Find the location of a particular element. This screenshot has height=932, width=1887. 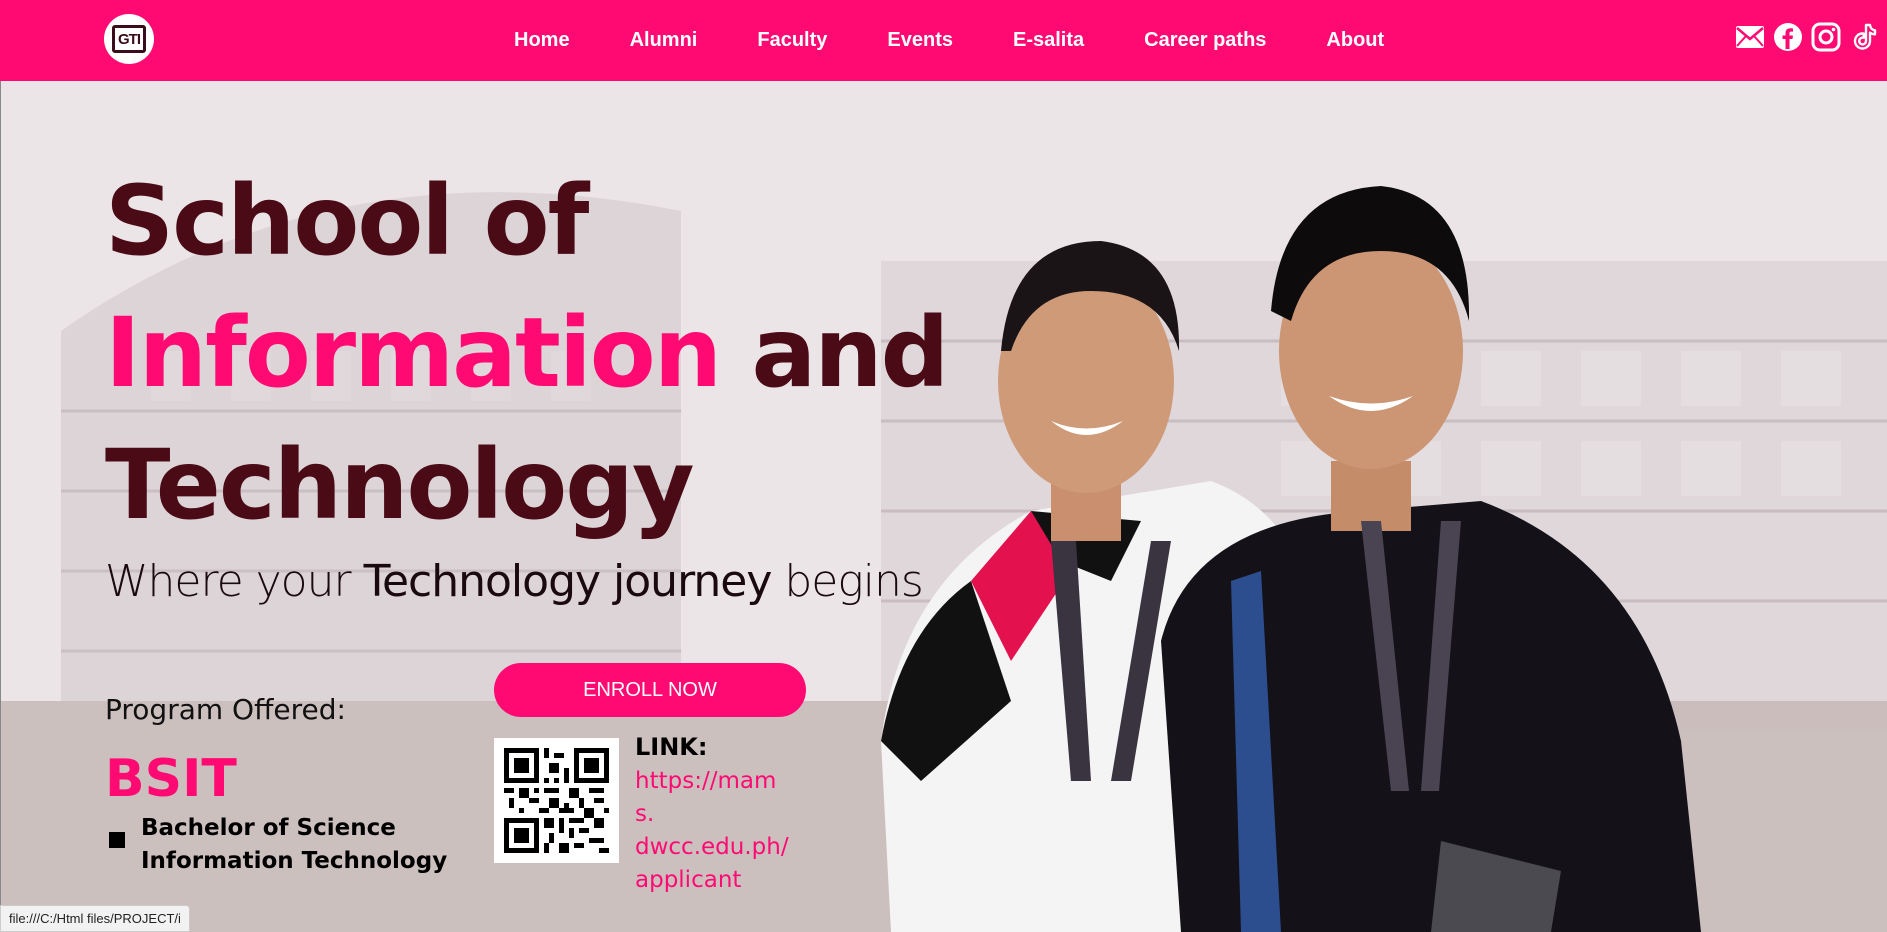

link-label: LINK: is located at coordinates (671, 747).